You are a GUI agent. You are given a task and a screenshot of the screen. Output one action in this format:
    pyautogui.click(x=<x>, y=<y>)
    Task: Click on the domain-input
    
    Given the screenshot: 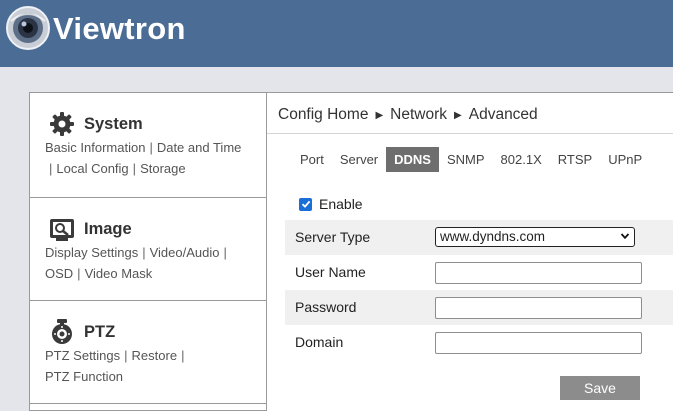 What is the action you would take?
    pyautogui.click(x=538, y=343)
    